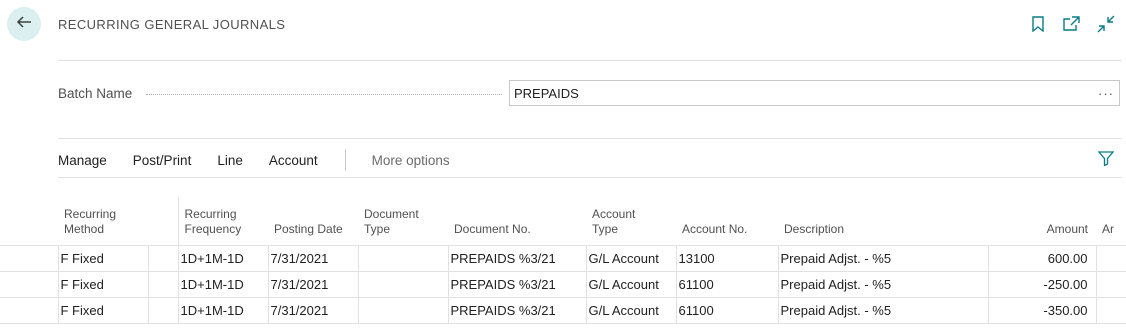  I want to click on cell-amount: -250.00, so click(1041, 283).